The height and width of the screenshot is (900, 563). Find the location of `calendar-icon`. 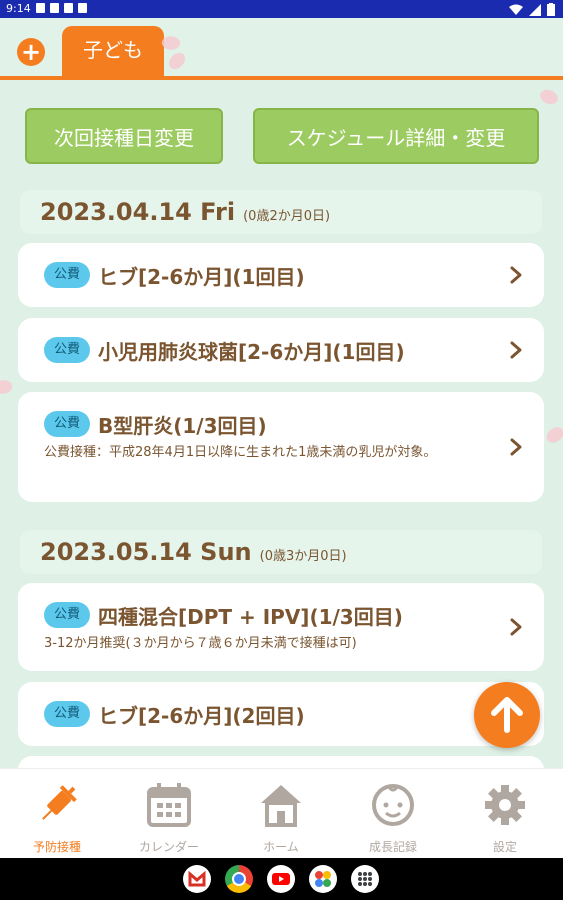

calendar-icon is located at coordinates (169, 805).